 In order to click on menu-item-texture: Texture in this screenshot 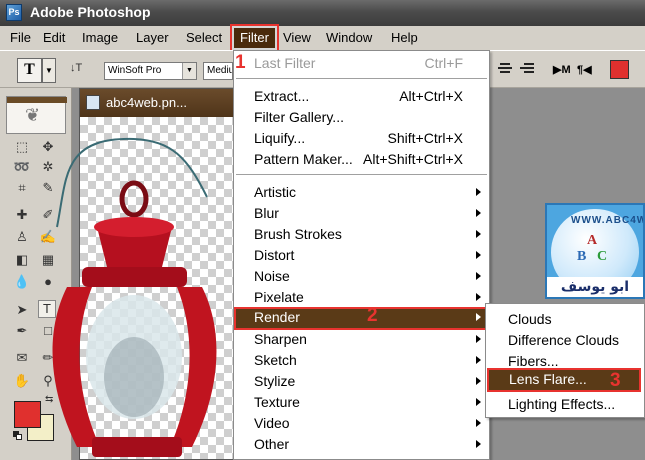, I will do `click(361, 402)`.